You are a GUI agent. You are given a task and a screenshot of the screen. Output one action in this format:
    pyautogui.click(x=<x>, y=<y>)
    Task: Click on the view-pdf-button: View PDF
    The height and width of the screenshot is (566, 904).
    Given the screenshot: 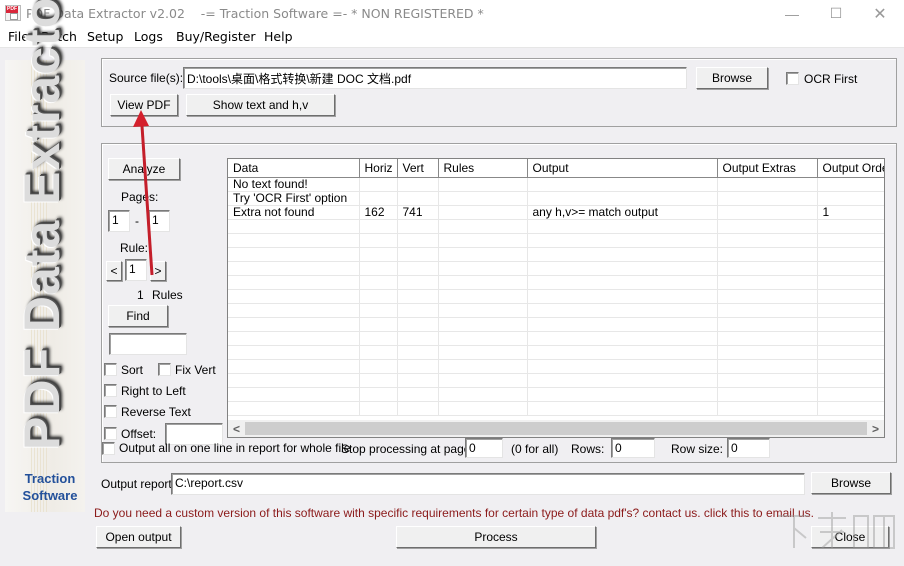 What is the action you would take?
    pyautogui.click(x=144, y=105)
    